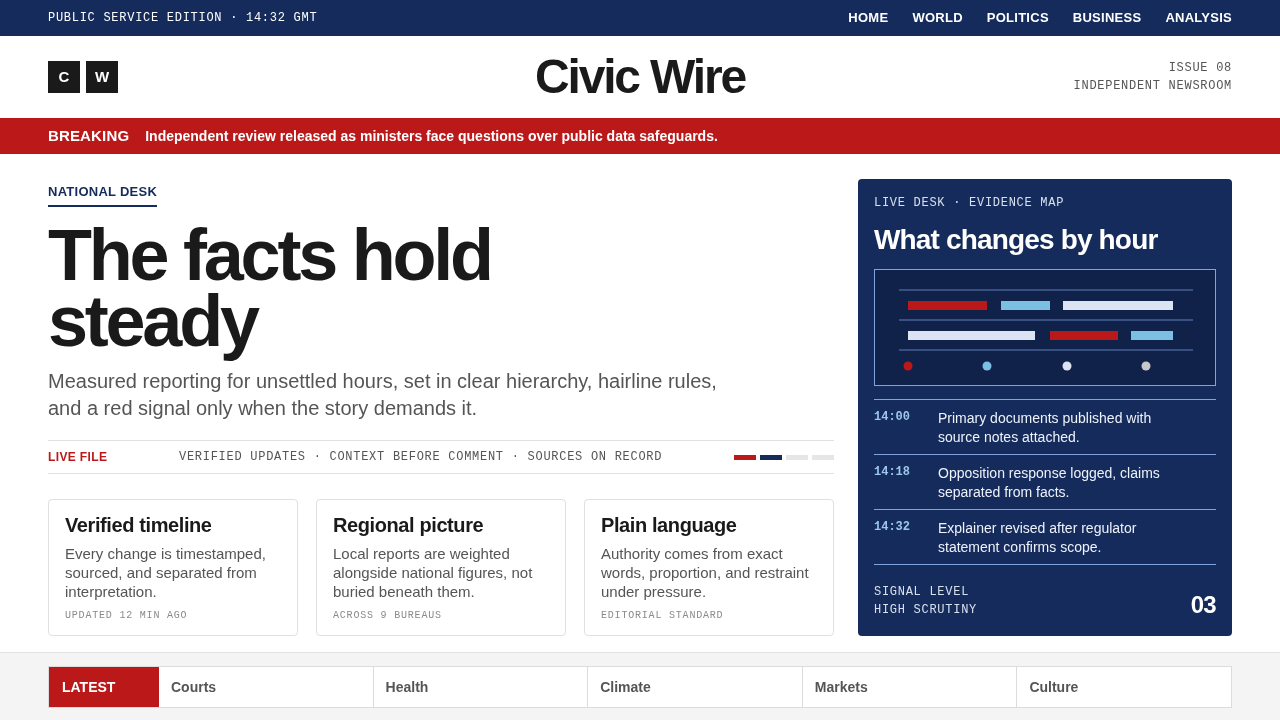 This screenshot has height=720, width=1280. I want to click on breaking-label: BREAKING, so click(89, 135).